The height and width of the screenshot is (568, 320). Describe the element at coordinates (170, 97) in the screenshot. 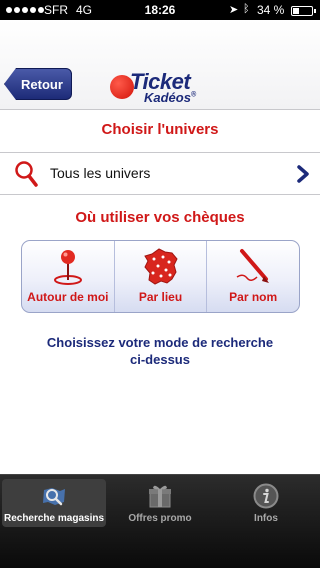

I see `logo-kadeos-text: Kadéos®` at that location.